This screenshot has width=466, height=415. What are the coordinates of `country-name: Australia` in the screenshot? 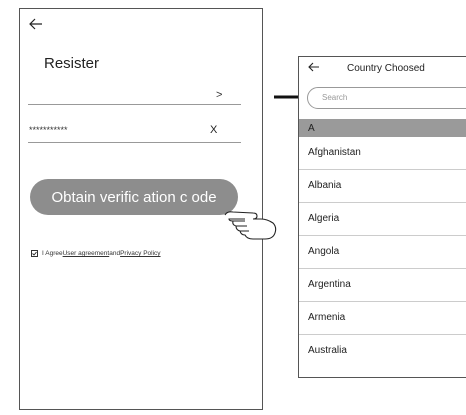 It's located at (327, 350).